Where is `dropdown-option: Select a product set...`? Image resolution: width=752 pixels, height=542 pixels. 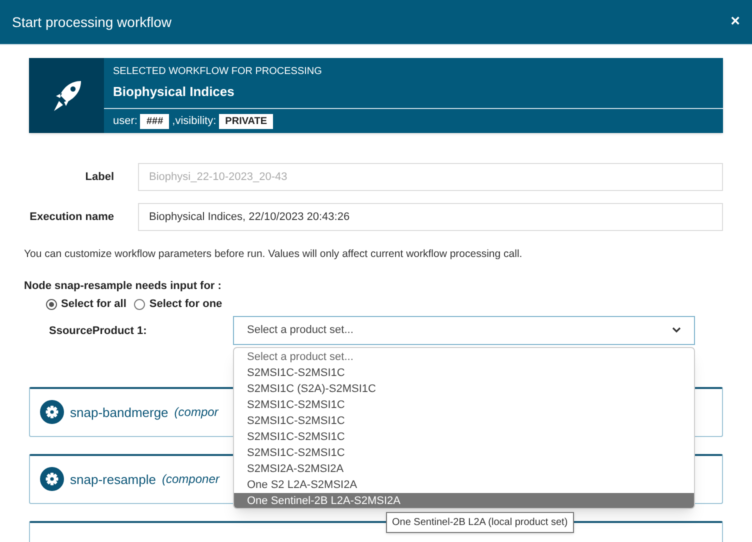
dropdown-option: Select a product set... is located at coordinates (464, 357).